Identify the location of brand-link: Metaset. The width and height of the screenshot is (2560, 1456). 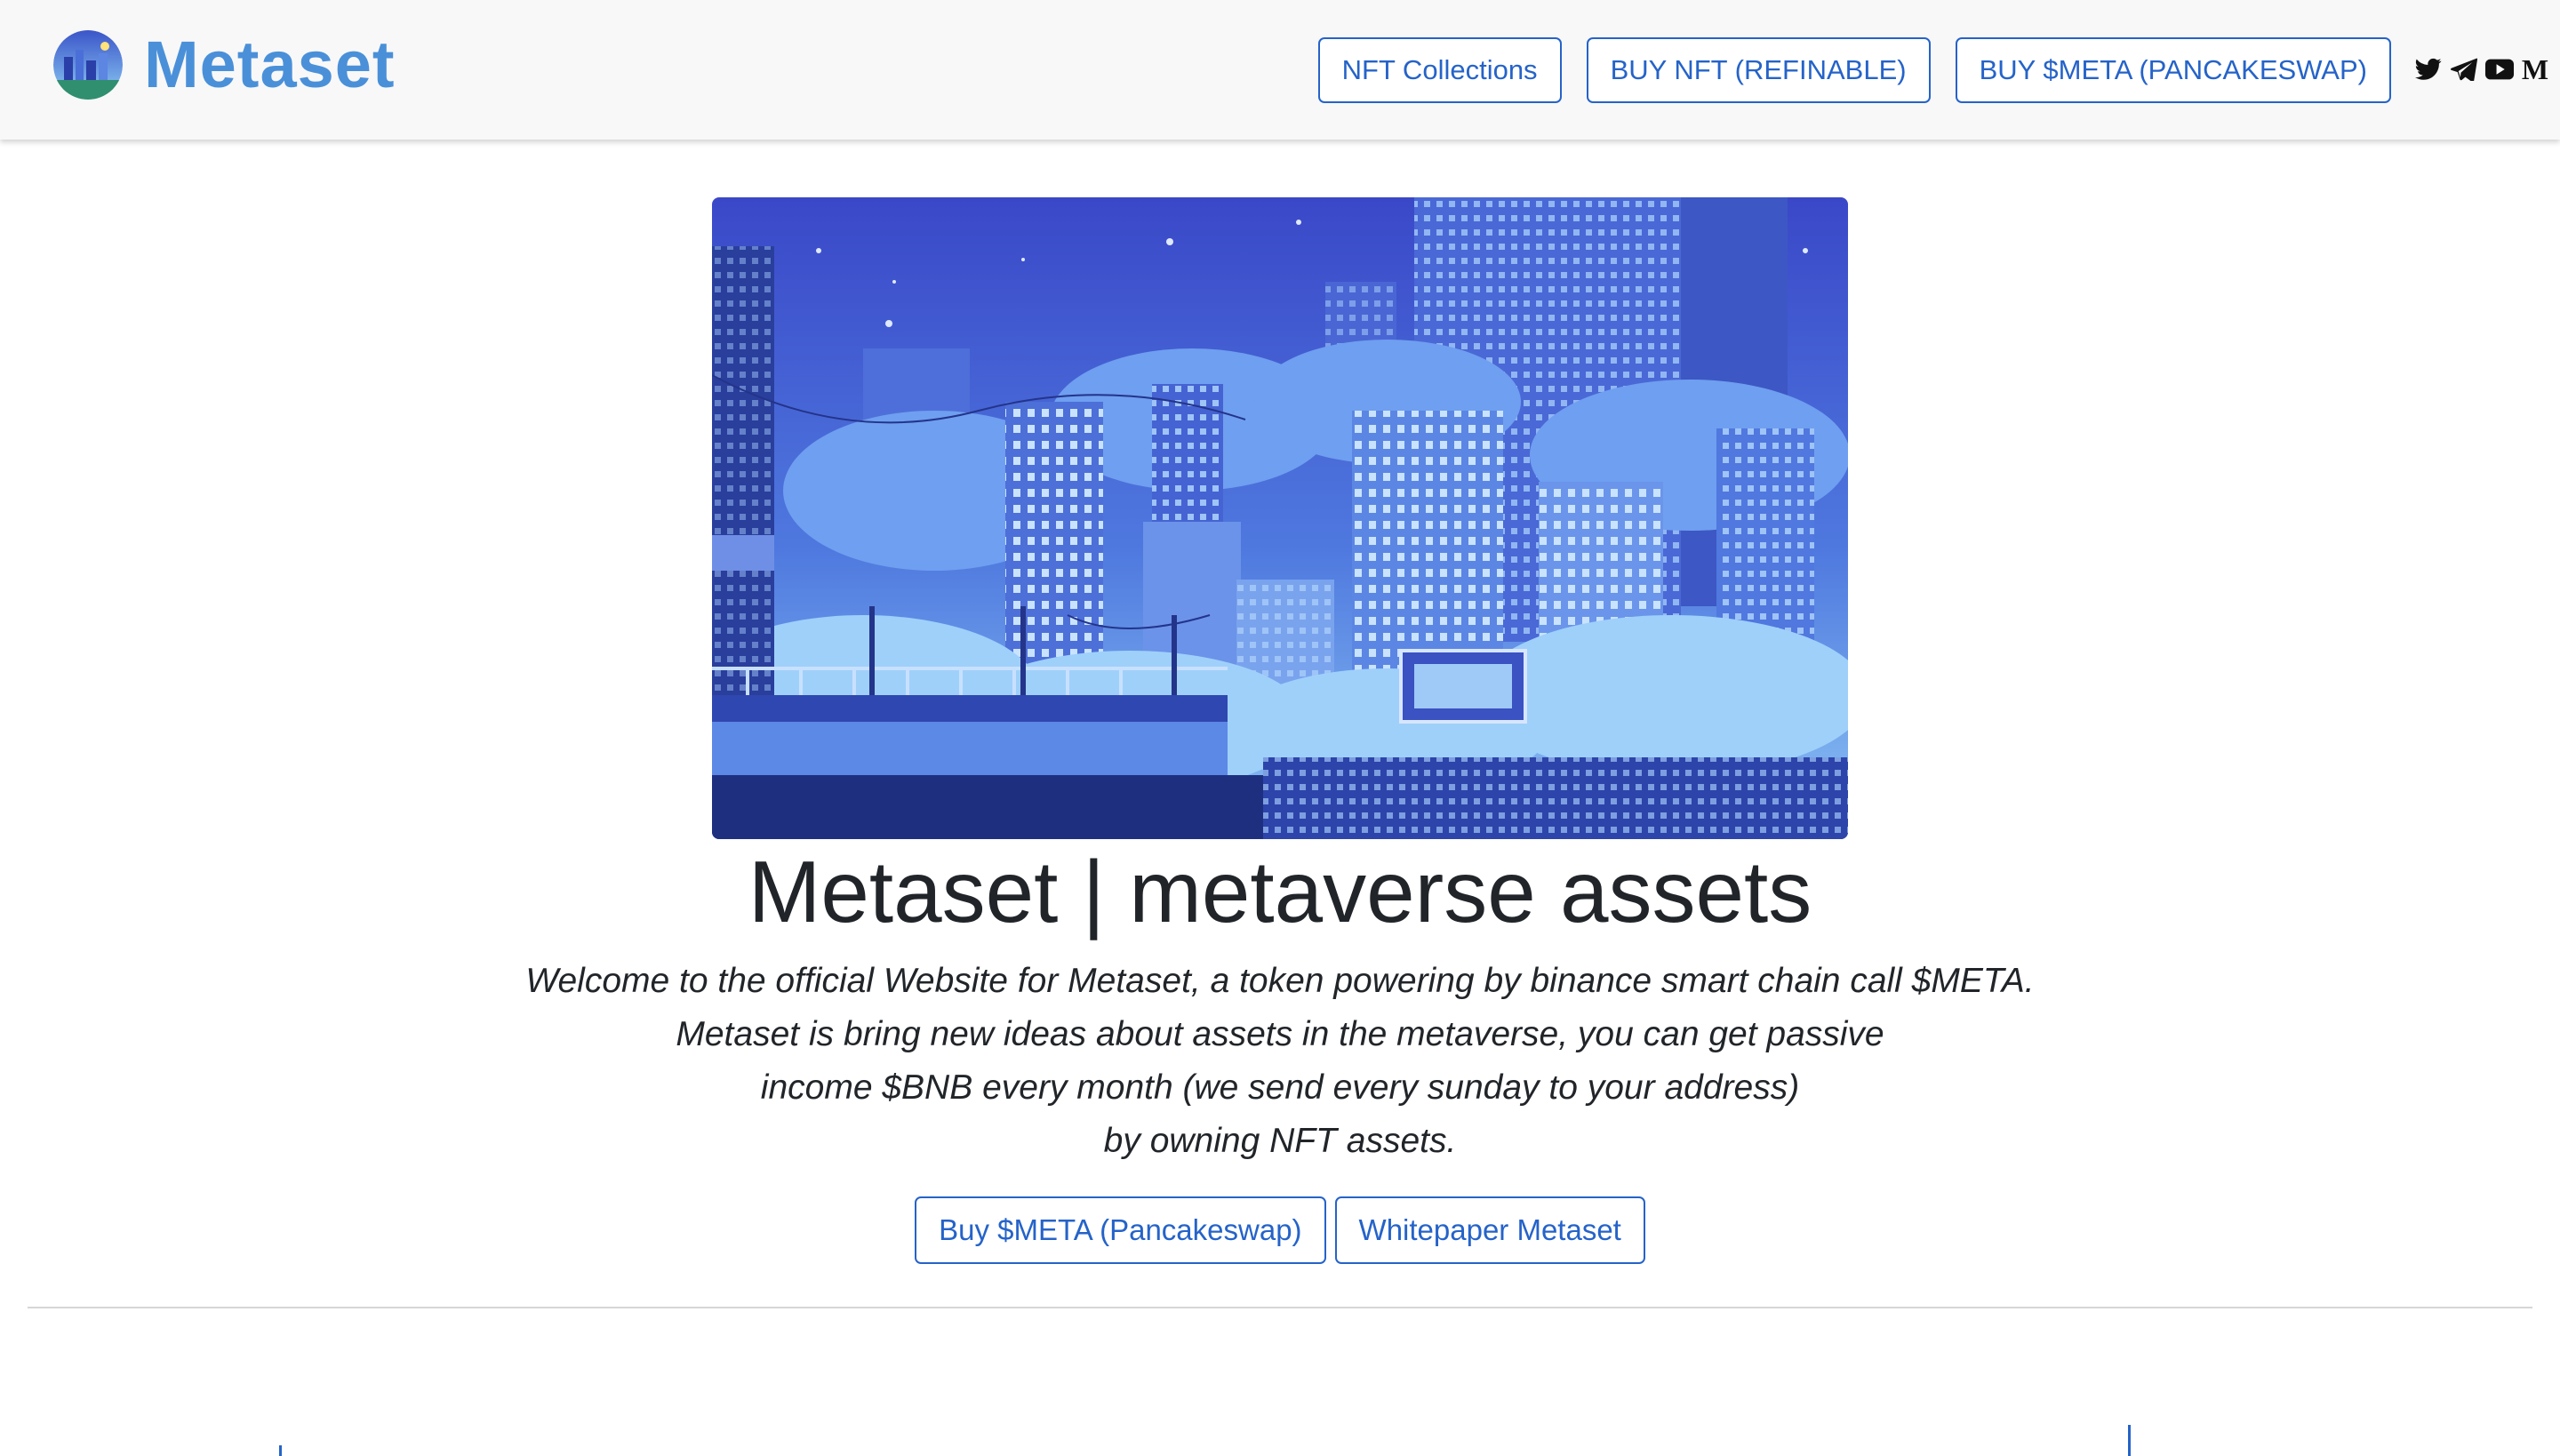
(224, 64).